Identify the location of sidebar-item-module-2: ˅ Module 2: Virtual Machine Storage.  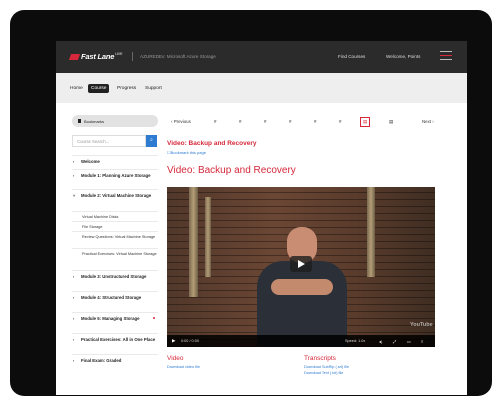
(115, 194).